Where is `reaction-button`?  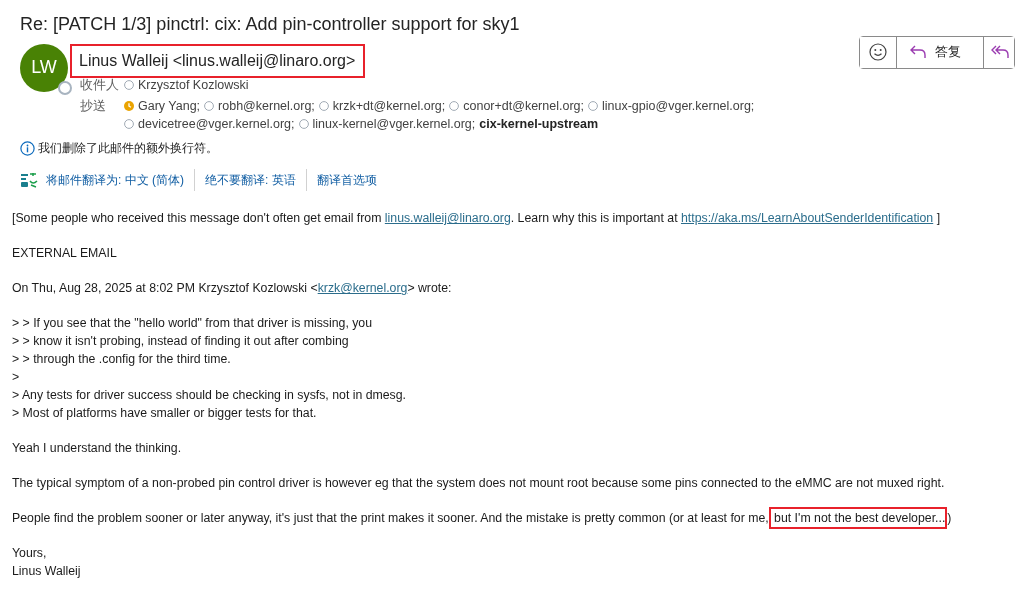
reaction-button is located at coordinates (878, 52).